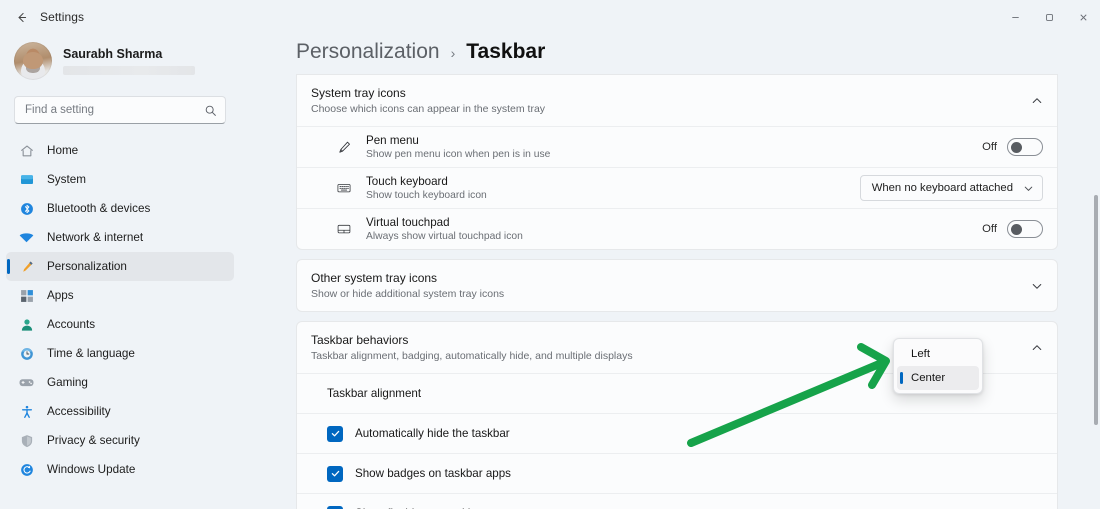 The height and width of the screenshot is (509, 1100). I want to click on show-badges-checkbox-row: Show badges on taskbar apps, so click(419, 473).